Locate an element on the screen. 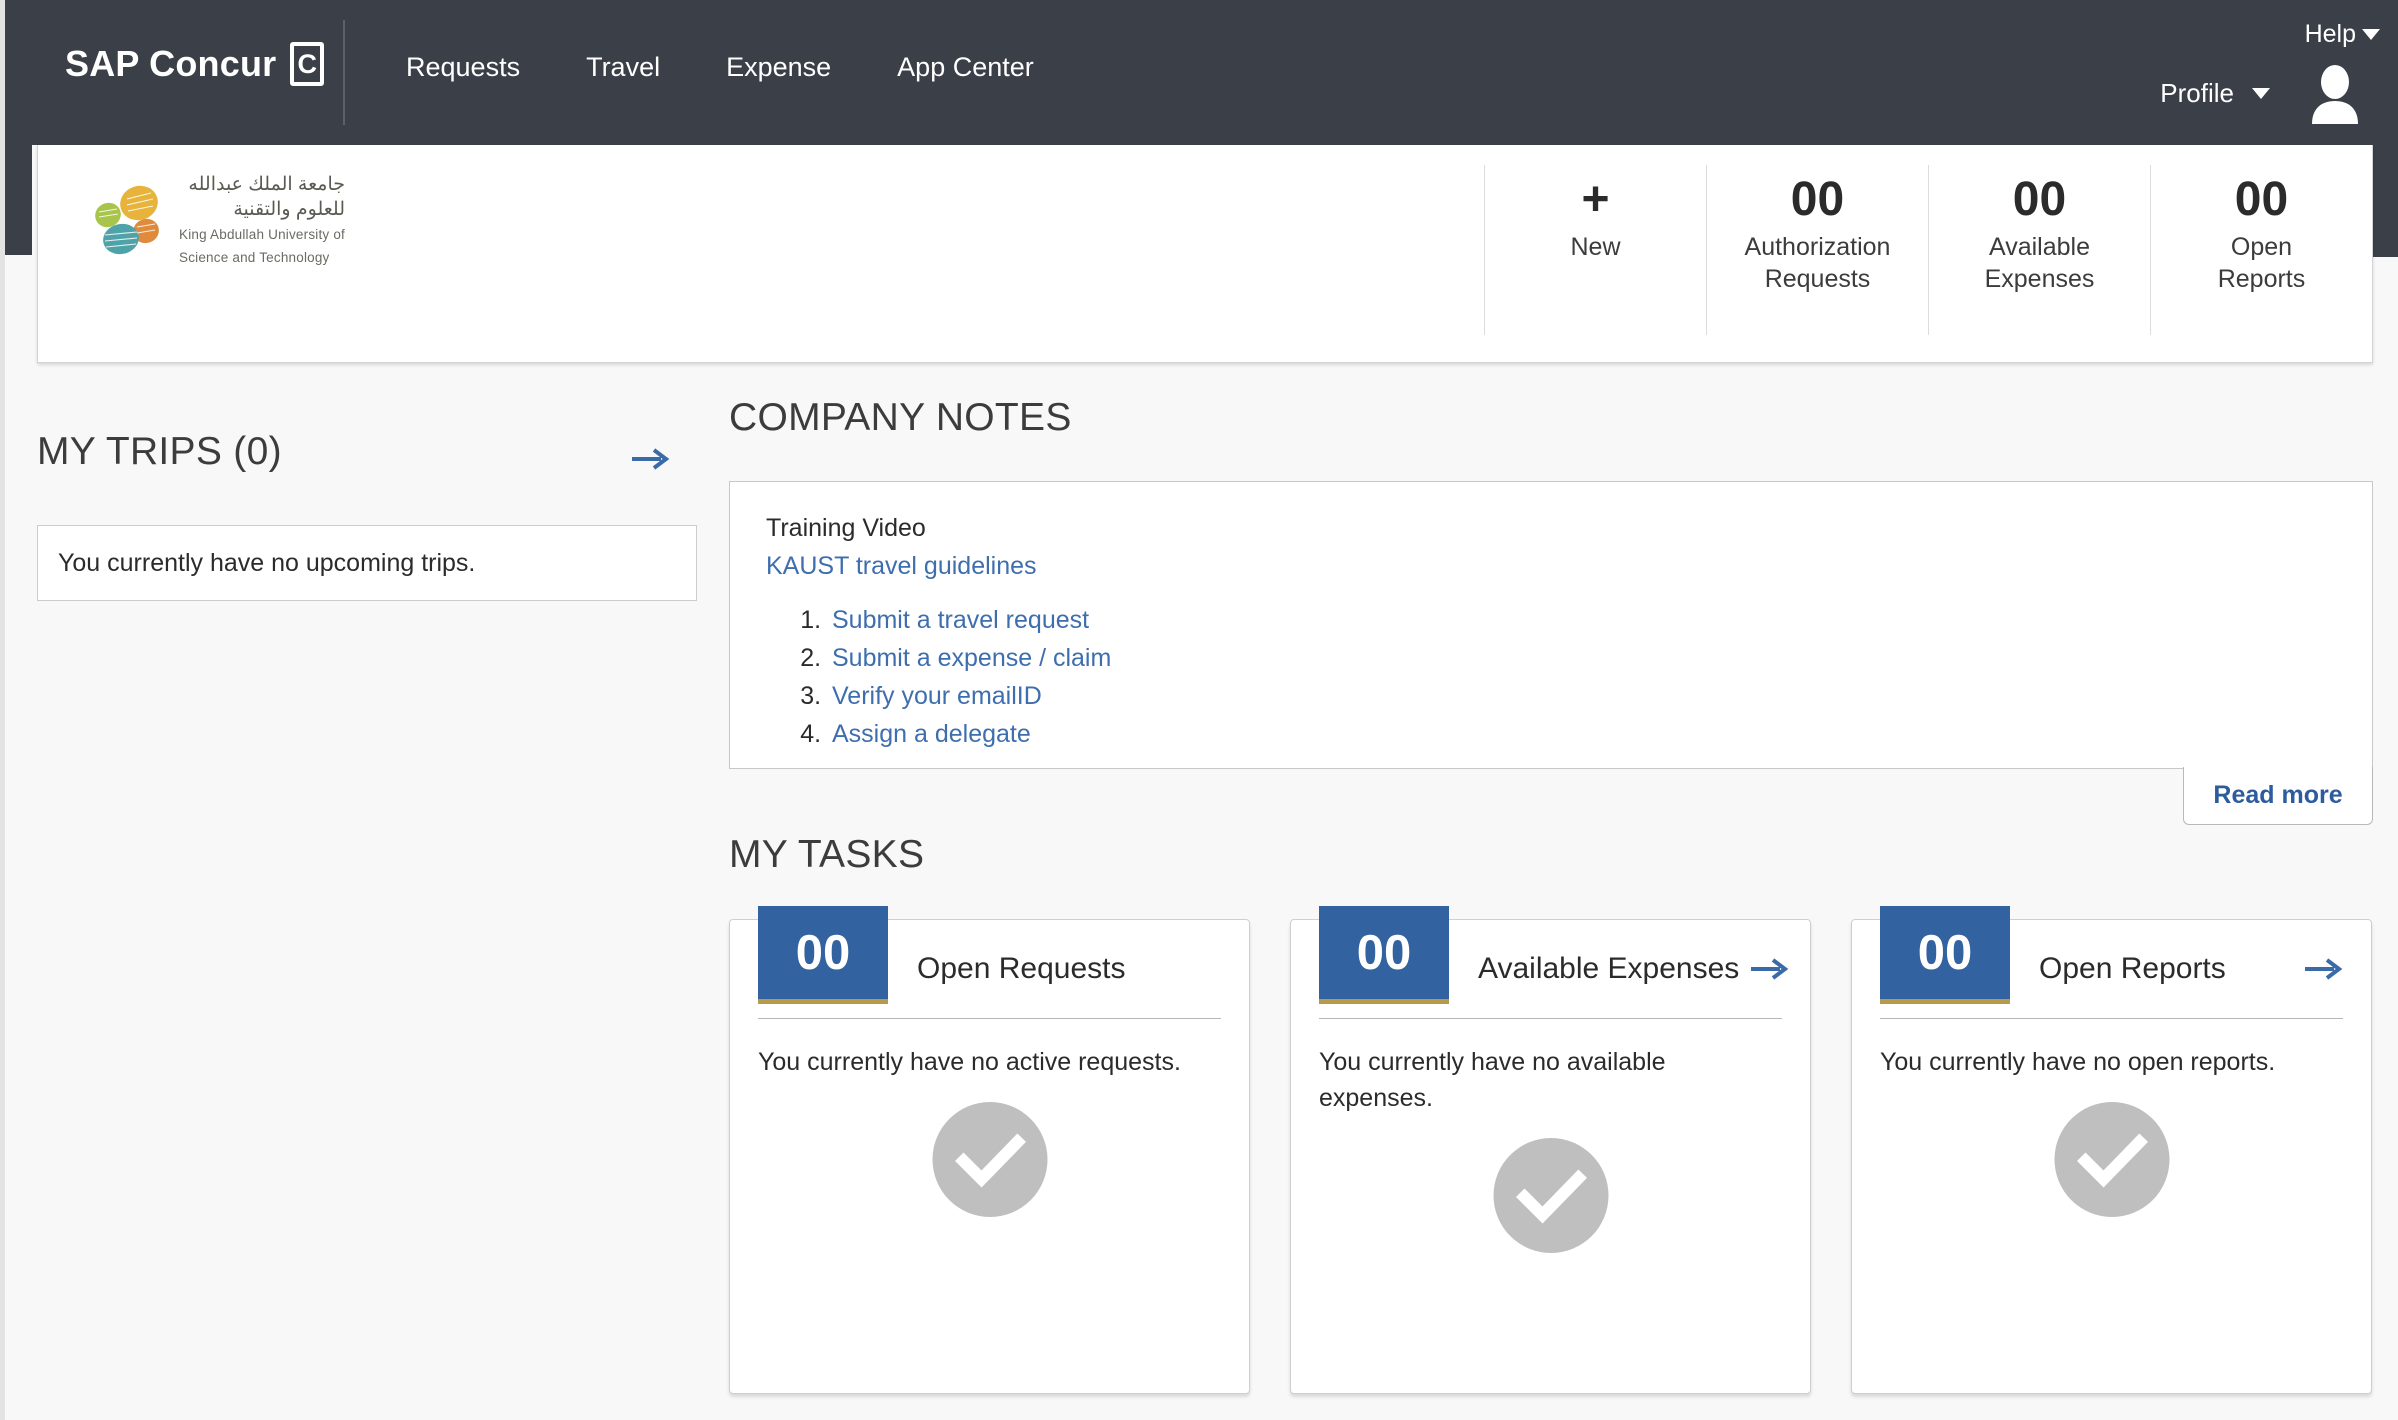  plus-icon: + is located at coordinates (1595, 199).